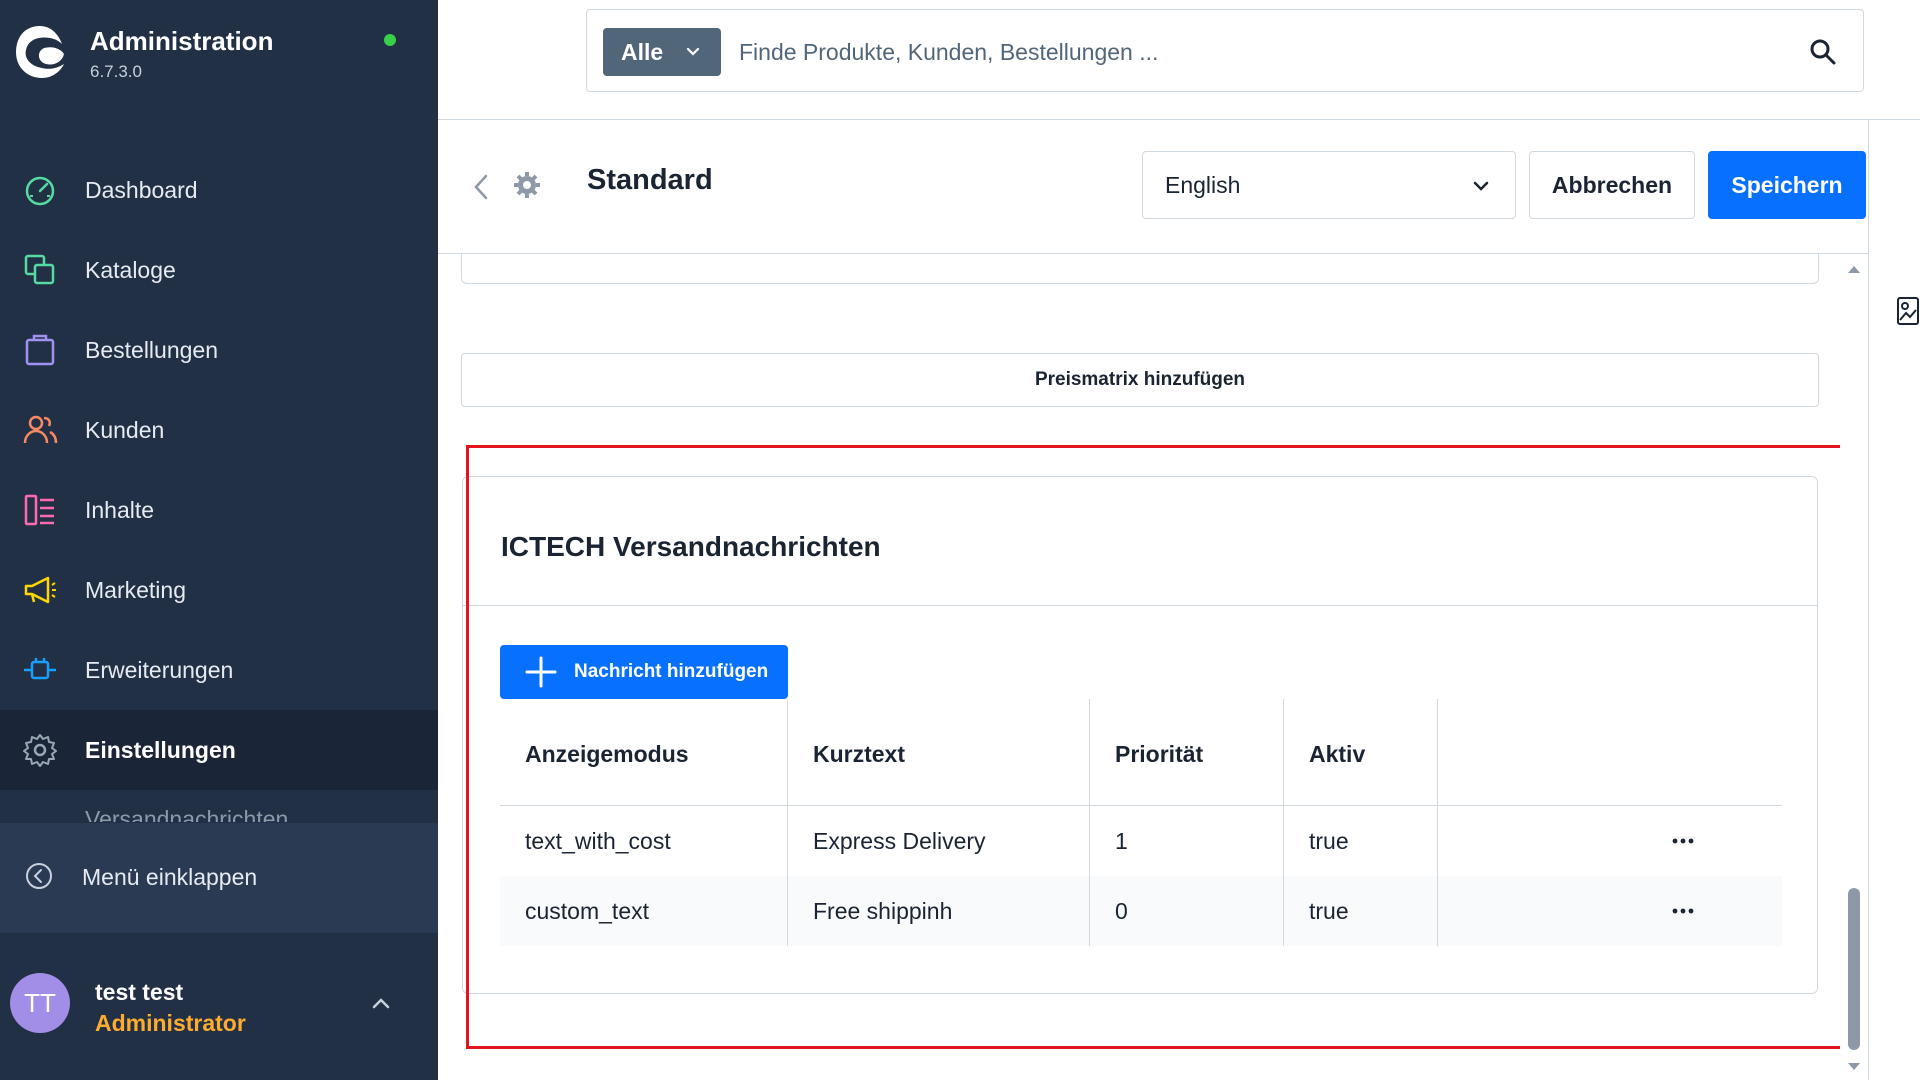 The width and height of the screenshot is (1920, 1080). What do you see at coordinates (1140, 380) in the screenshot?
I see `add-price-matrix-button: Preismatrix hinzufügen` at bounding box center [1140, 380].